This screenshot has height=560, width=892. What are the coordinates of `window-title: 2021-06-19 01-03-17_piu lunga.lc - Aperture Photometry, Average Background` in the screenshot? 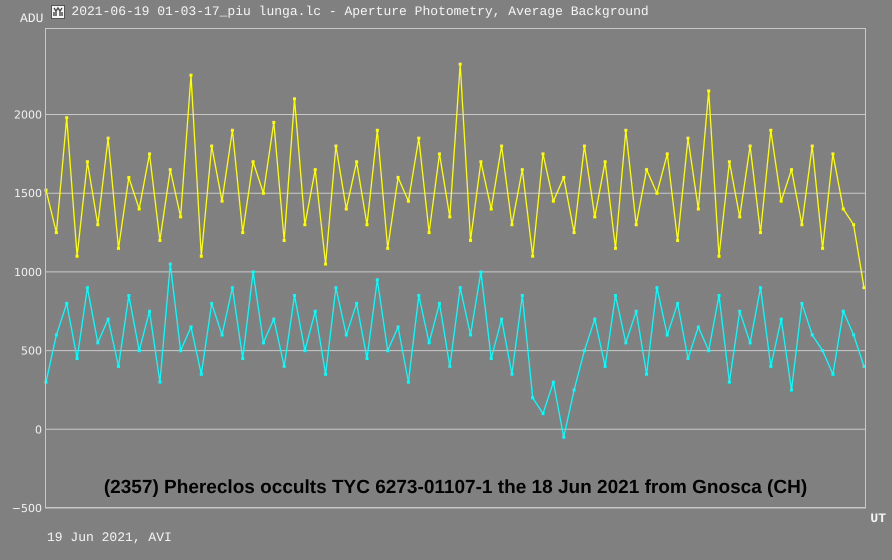 It's located at (360, 11).